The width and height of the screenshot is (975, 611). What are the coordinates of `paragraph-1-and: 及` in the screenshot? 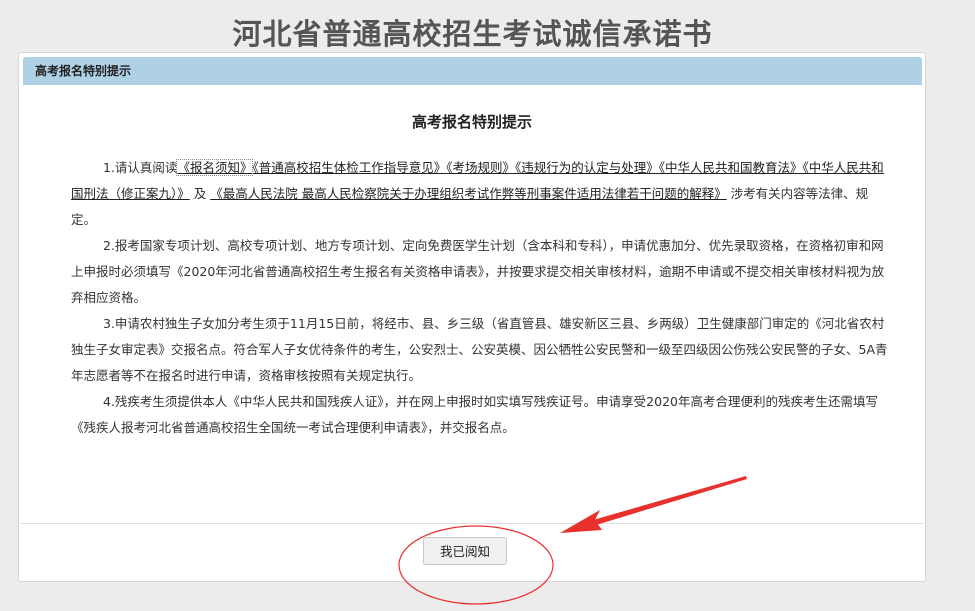 It's located at (200, 193).